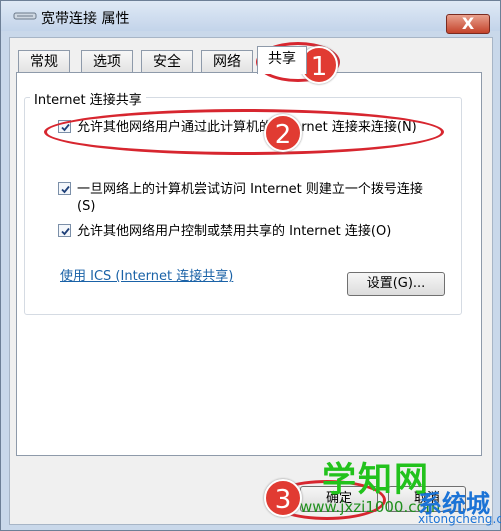 The height and width of the screenshot is (531, 501). I want to click on watermark-subtitle: xitongcheng.com, so click(459, 519).